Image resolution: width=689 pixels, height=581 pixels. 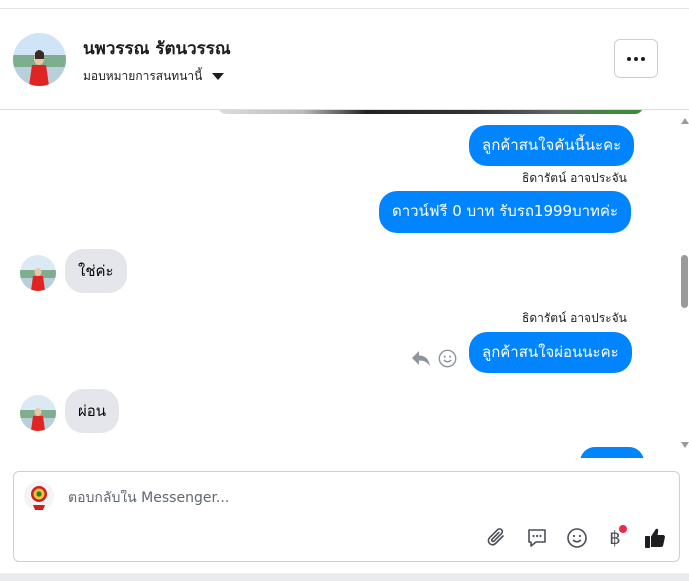 What do you see at coordinates (318, 498) in the screenshot?
I see `reply-input` at bounding box center [318, 498].